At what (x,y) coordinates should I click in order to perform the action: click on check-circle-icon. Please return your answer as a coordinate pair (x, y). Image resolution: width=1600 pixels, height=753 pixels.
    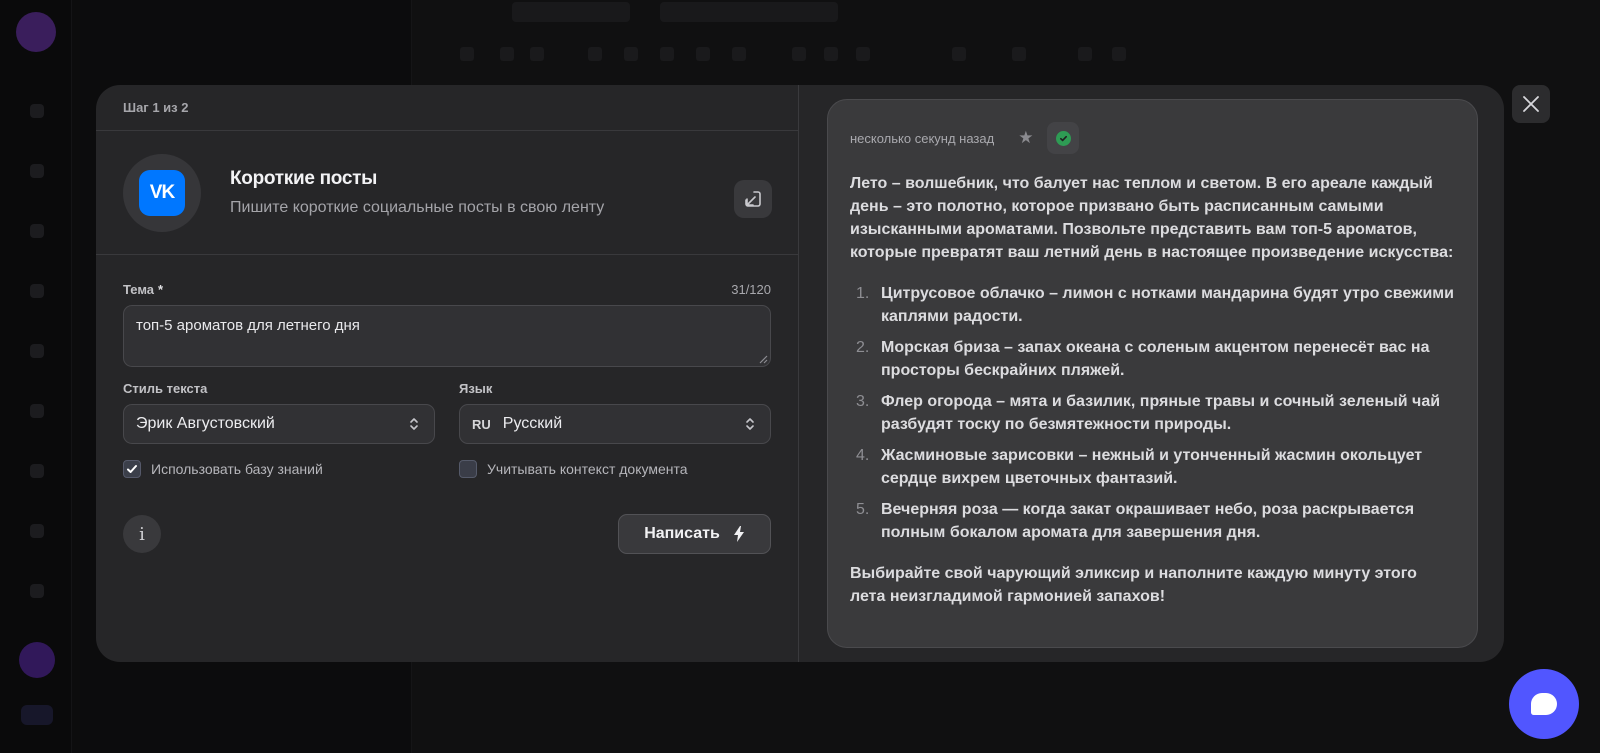
    Looking at the image, I should click on (1063, 138).